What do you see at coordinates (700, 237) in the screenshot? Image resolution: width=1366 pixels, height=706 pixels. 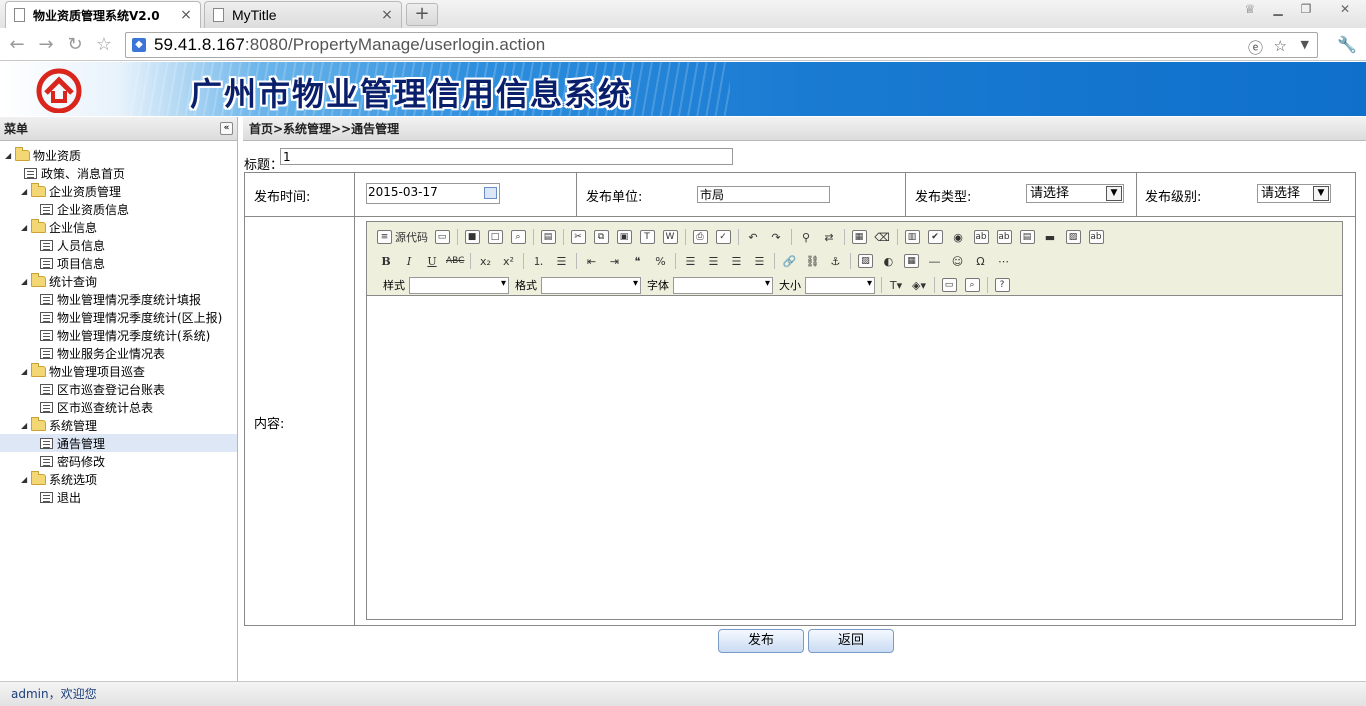 I see `print-icon: ⎙` at bounding box center [700, 237].